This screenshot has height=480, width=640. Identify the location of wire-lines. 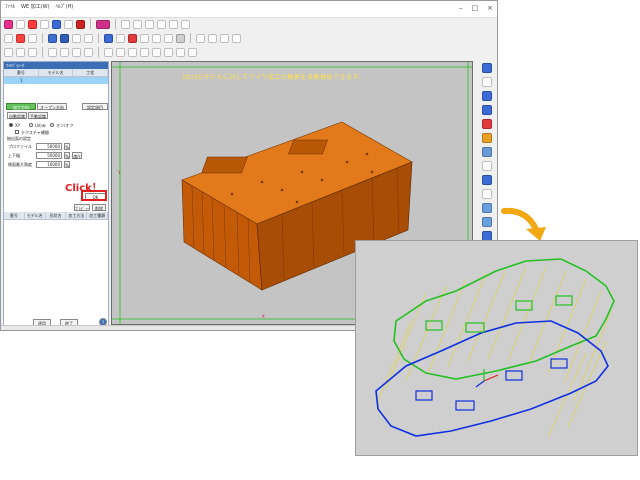
(493, 352).